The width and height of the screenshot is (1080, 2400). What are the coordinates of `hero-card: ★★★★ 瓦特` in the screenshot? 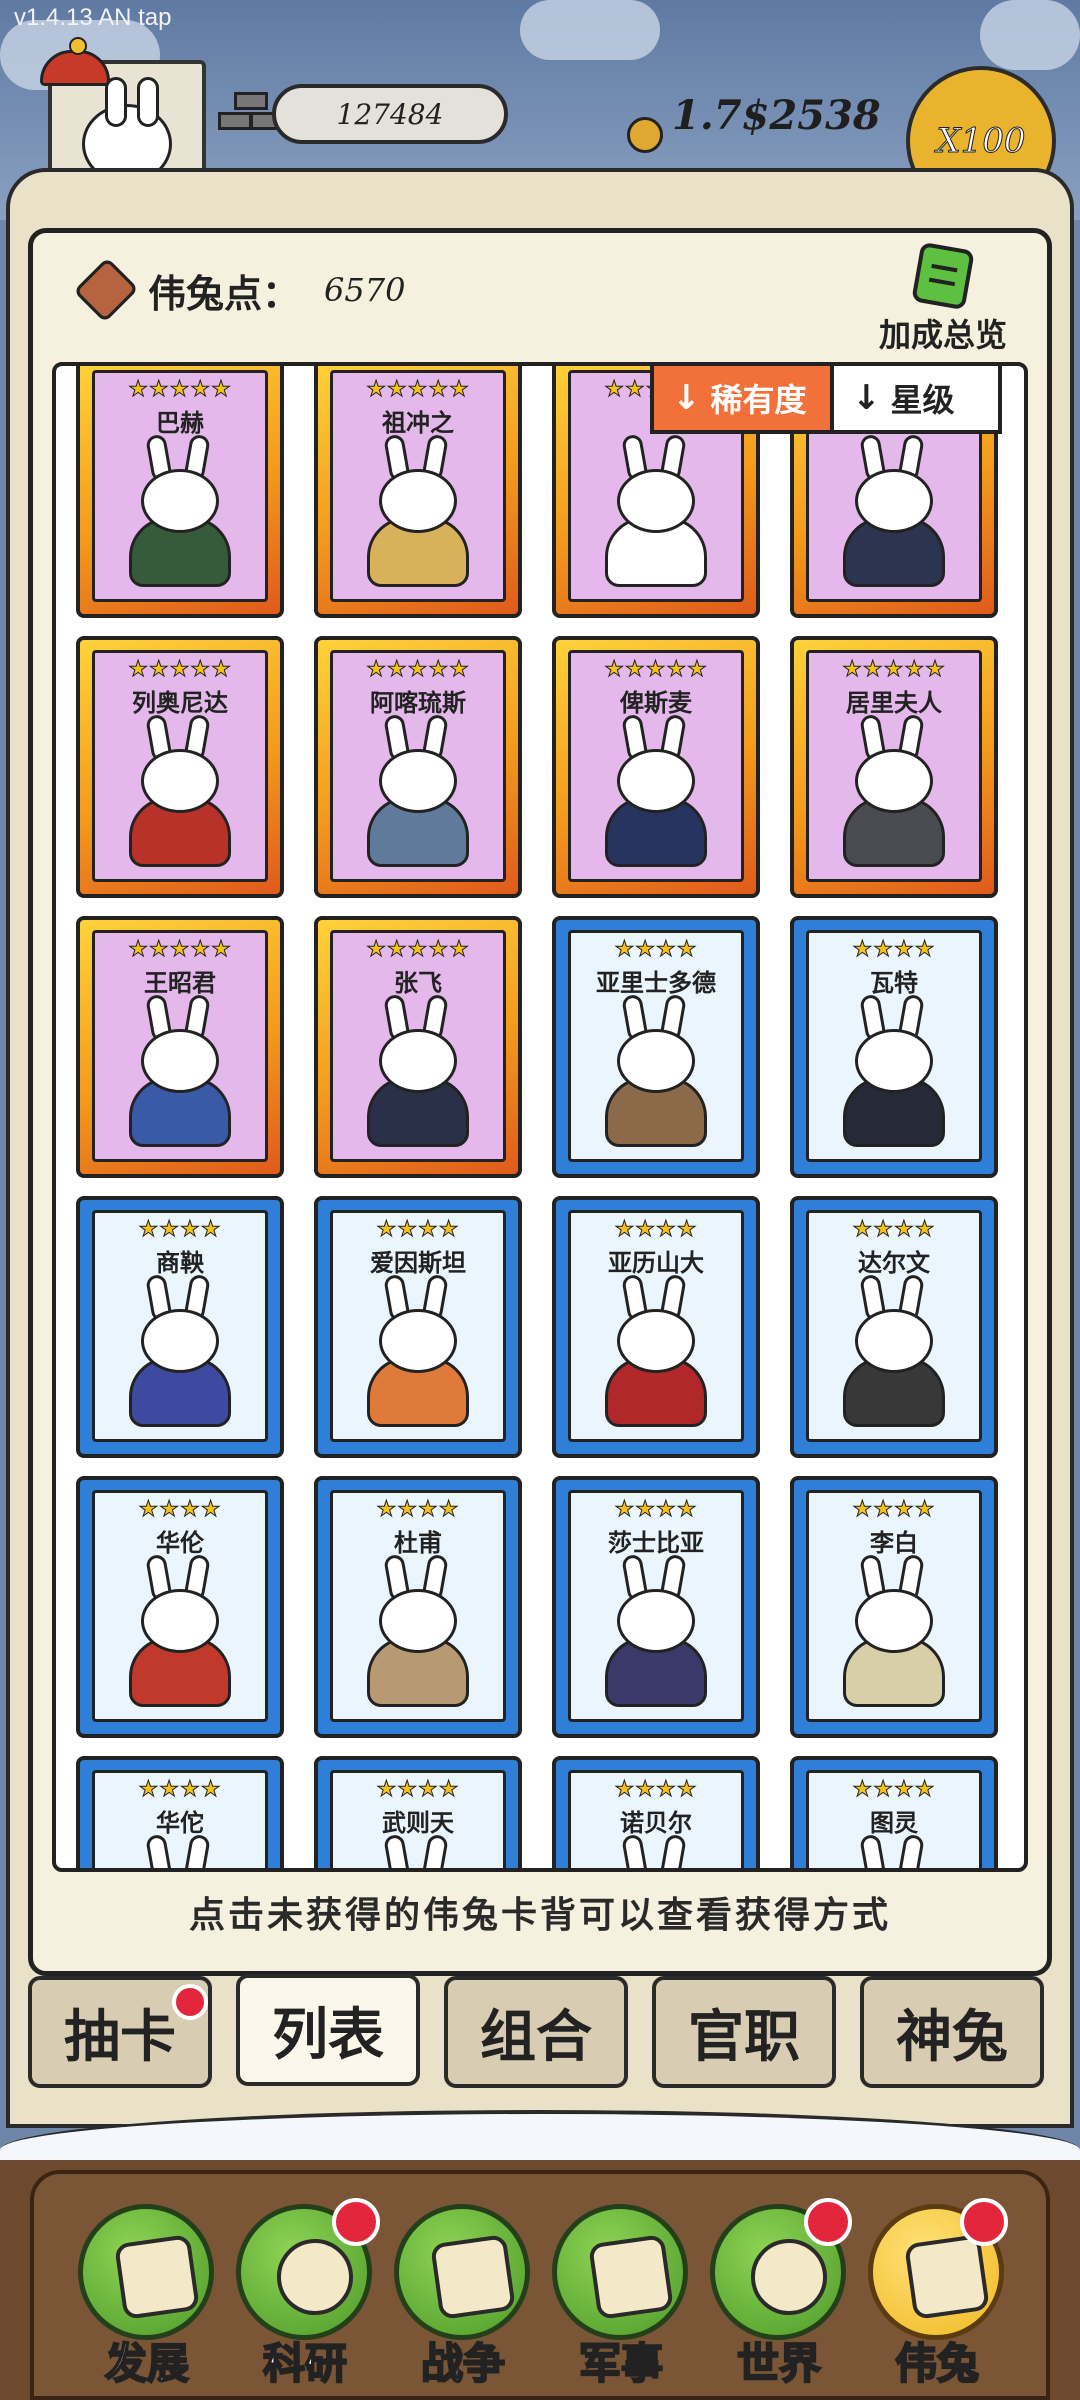 It's located at (894, 1047).